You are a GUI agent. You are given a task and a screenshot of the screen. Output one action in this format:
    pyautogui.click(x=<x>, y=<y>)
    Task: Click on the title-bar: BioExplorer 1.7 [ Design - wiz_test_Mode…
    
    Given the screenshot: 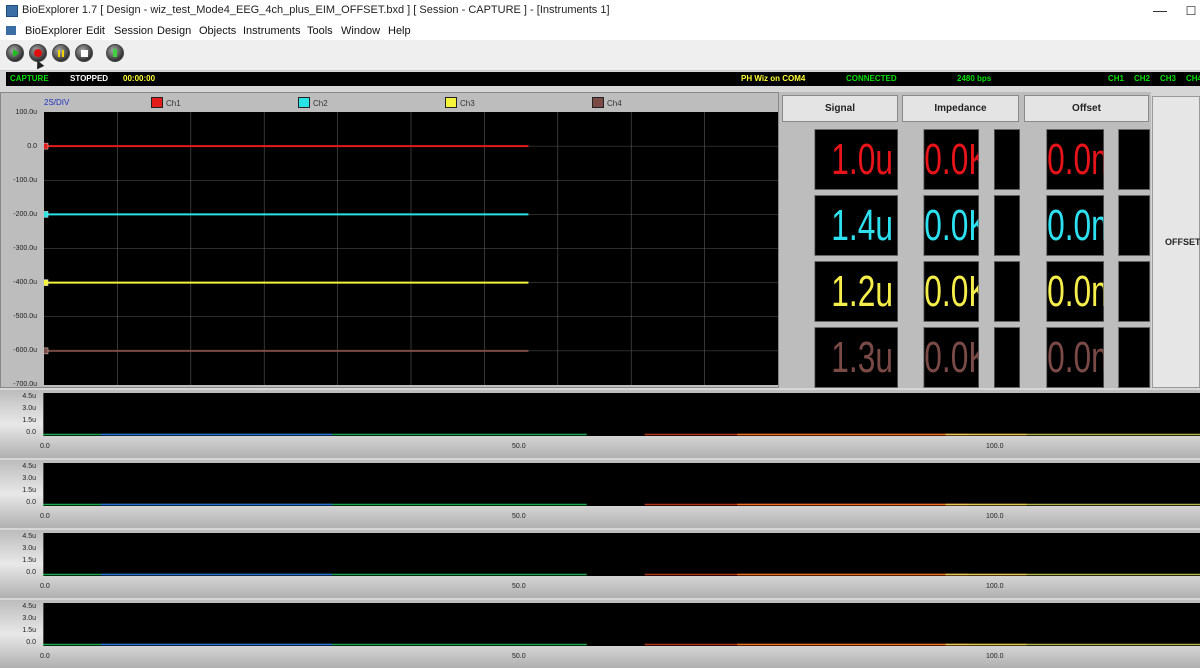 What is the action you would take?
    pyautogui.click(x=600, y=11)
    